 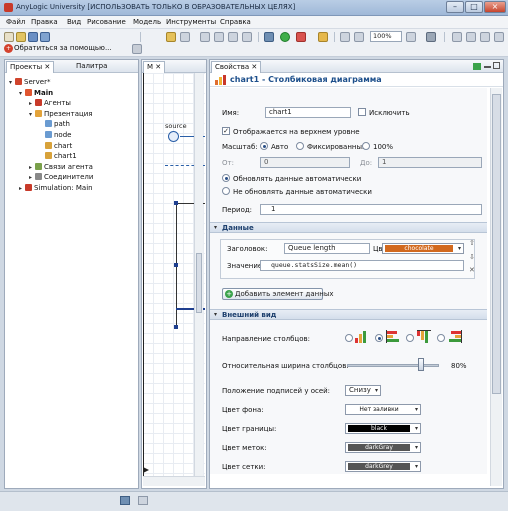 I want to click on menu-tools: Инструменты, so click(x=191, y=22).